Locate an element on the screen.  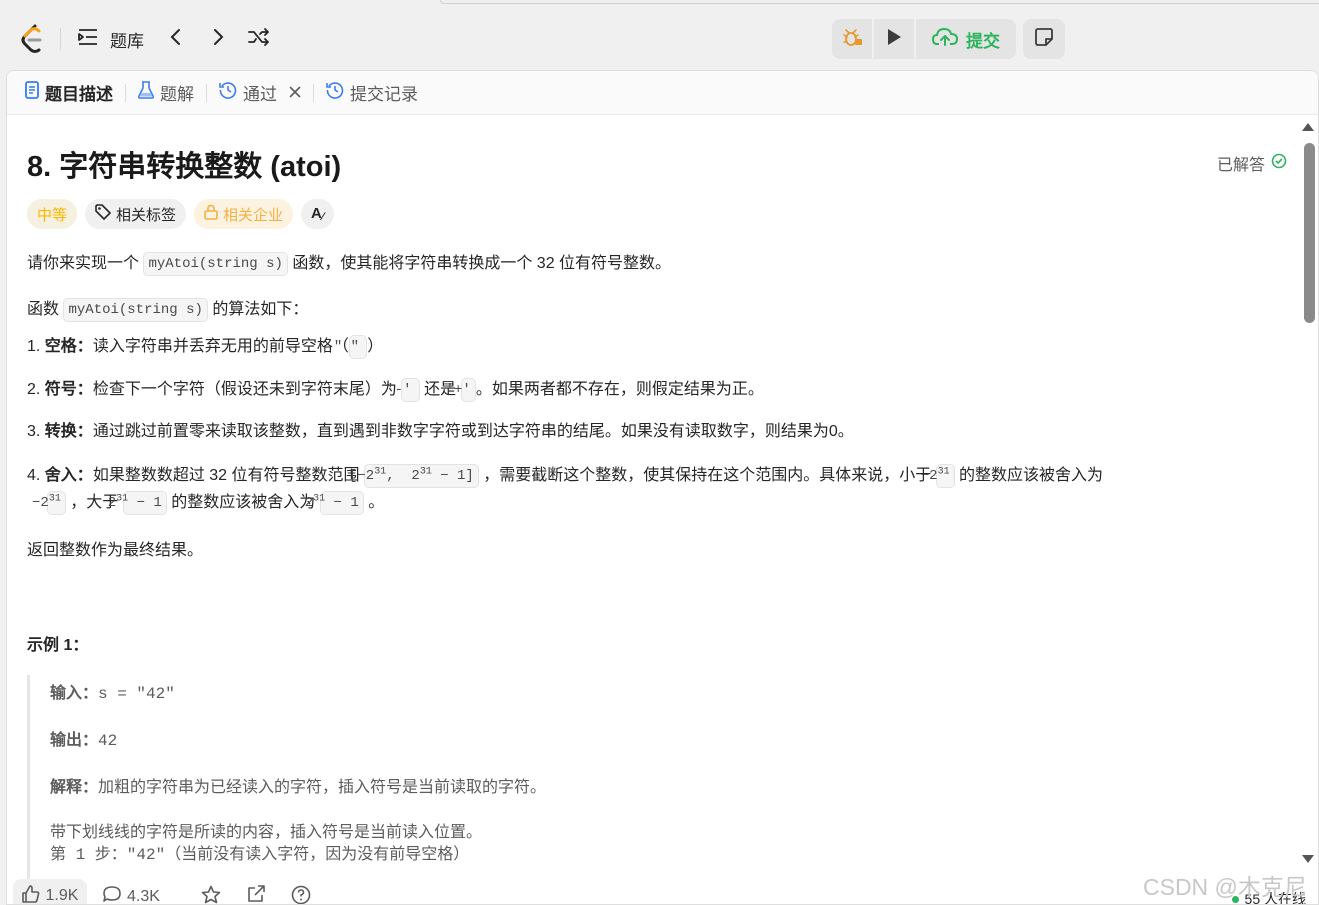
example-explanation: 解释：加粗的字符串为已经读入的字符，插入符号是当前读取的字符。 is located at coordinates (298, 785).